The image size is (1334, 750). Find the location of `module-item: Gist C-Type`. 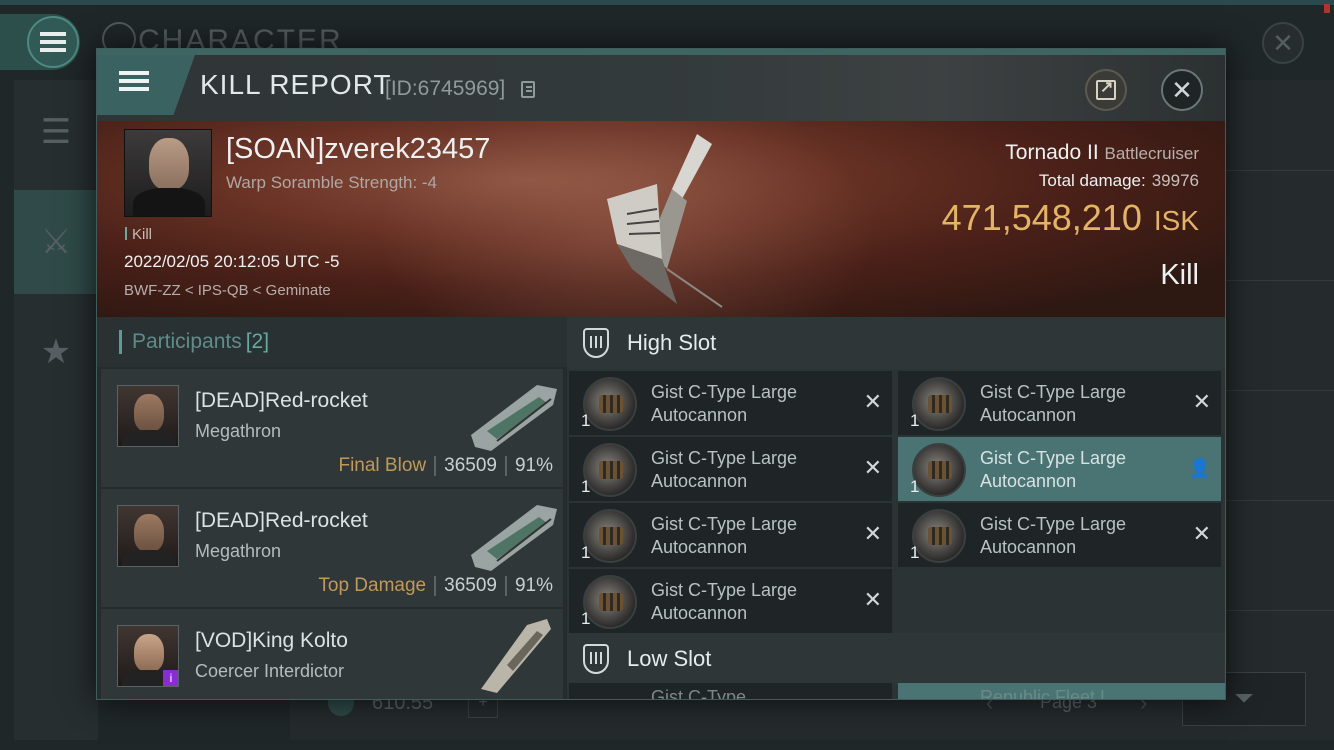

module-item: Gist C-Type is located at coordinates (730, 691).